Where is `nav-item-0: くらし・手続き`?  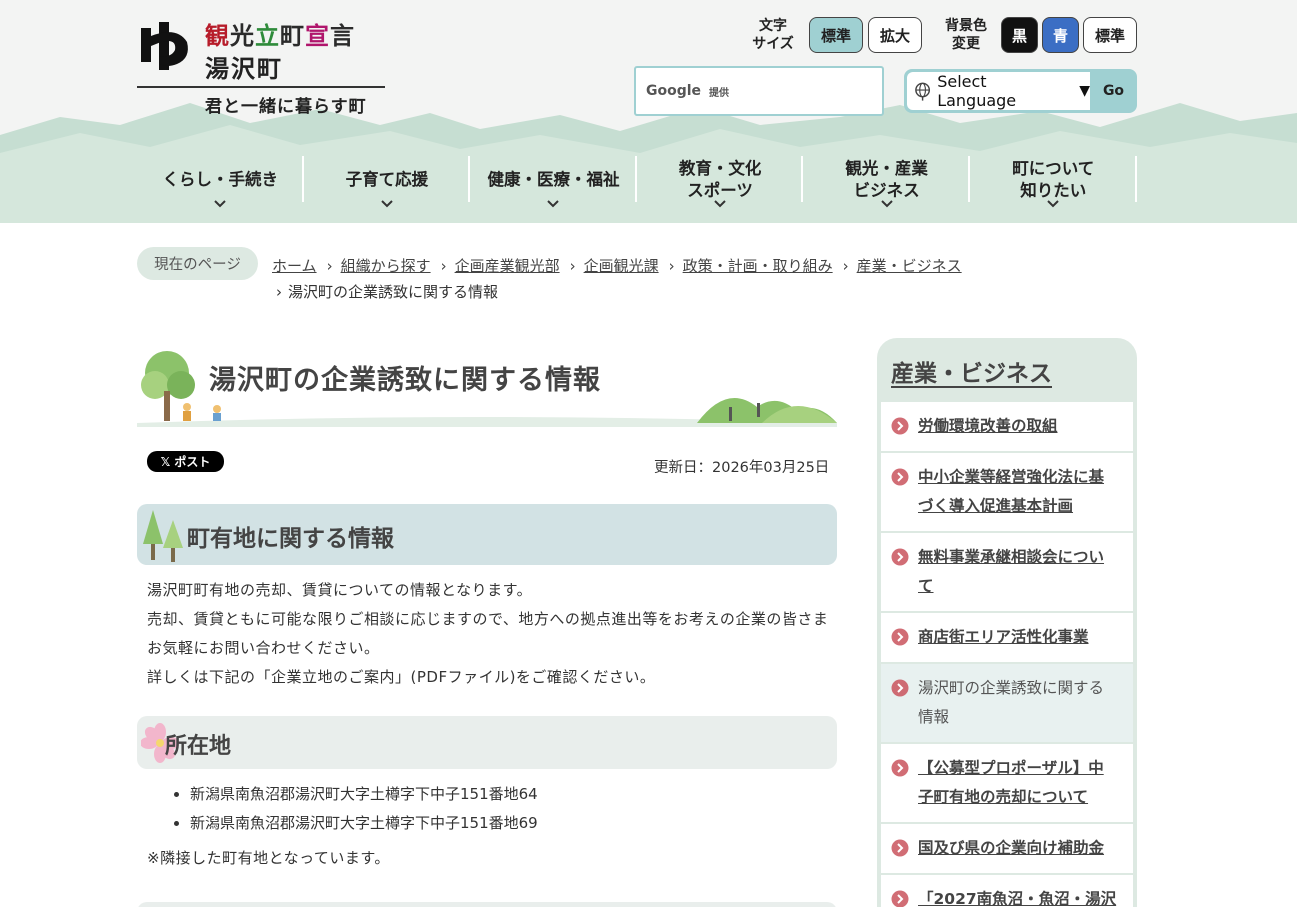 nav-item-0: くらし・手続き is located at coordinates (220, 180).